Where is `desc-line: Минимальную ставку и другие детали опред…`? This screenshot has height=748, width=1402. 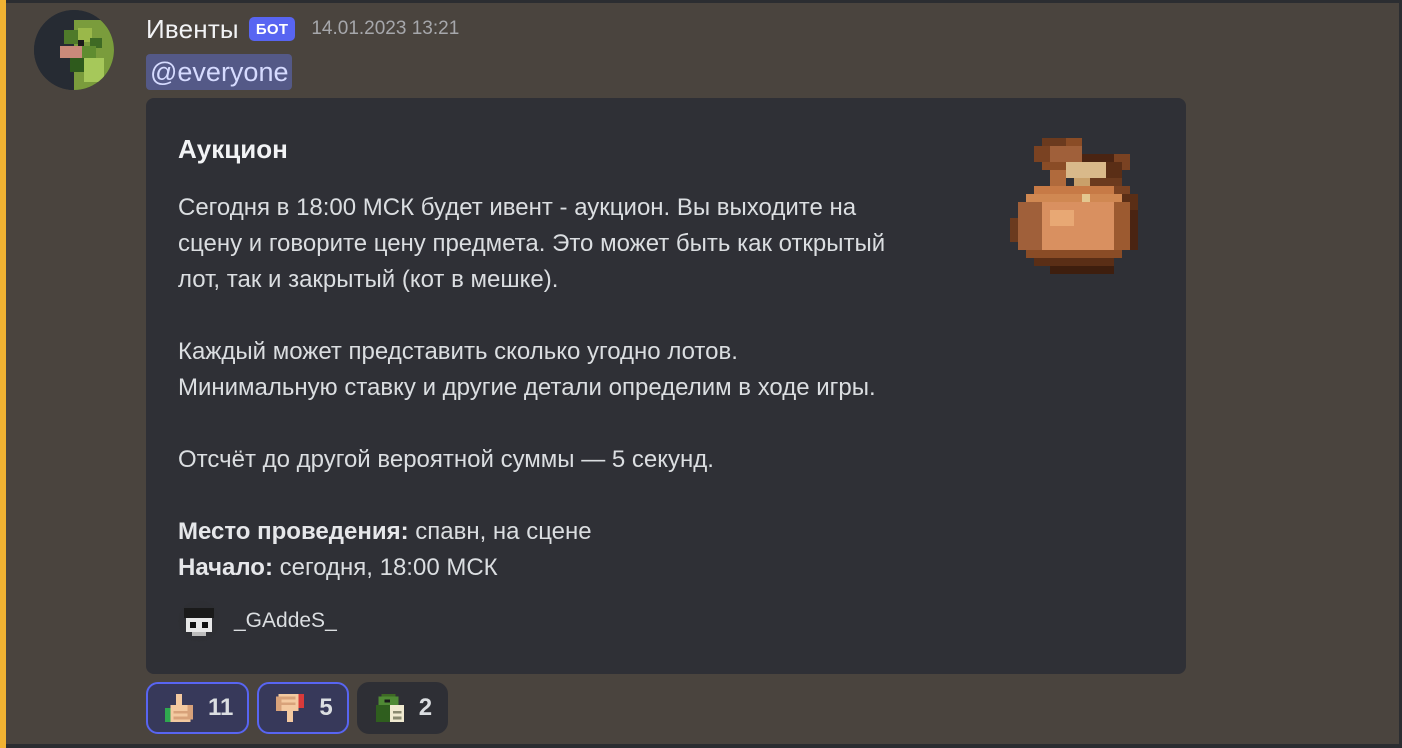 desc-line: Минимальную ставку и другие детали опред… is located at coordinates (527, 387).